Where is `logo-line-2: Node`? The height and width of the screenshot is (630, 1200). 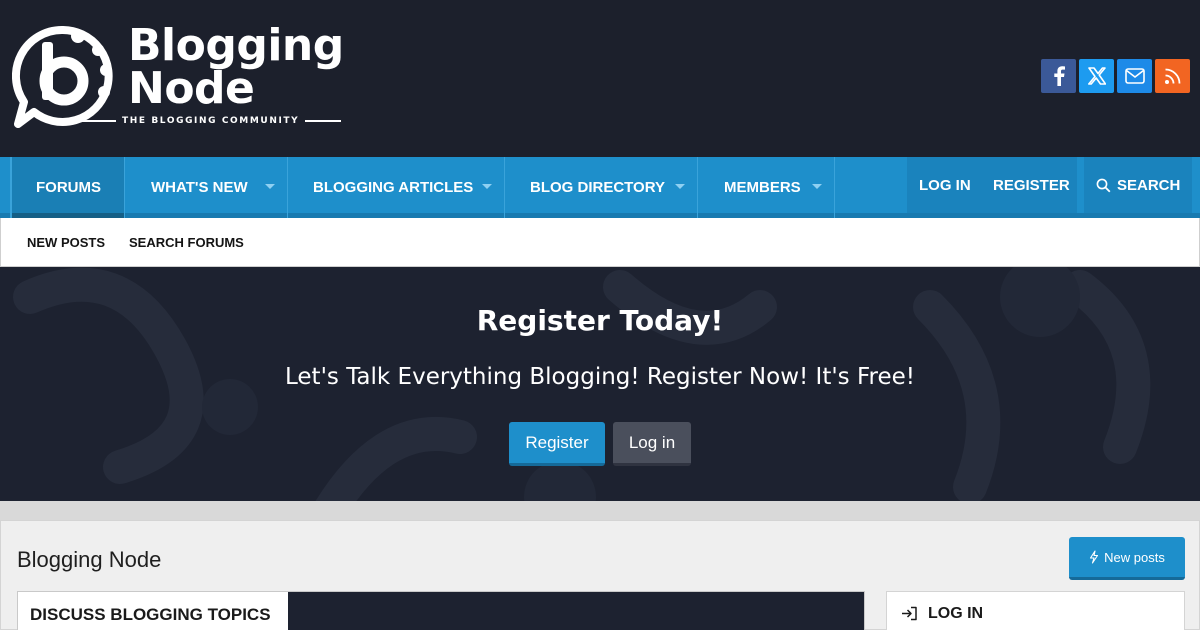 logo-line-2: Node is located at coordinates (191, 88).